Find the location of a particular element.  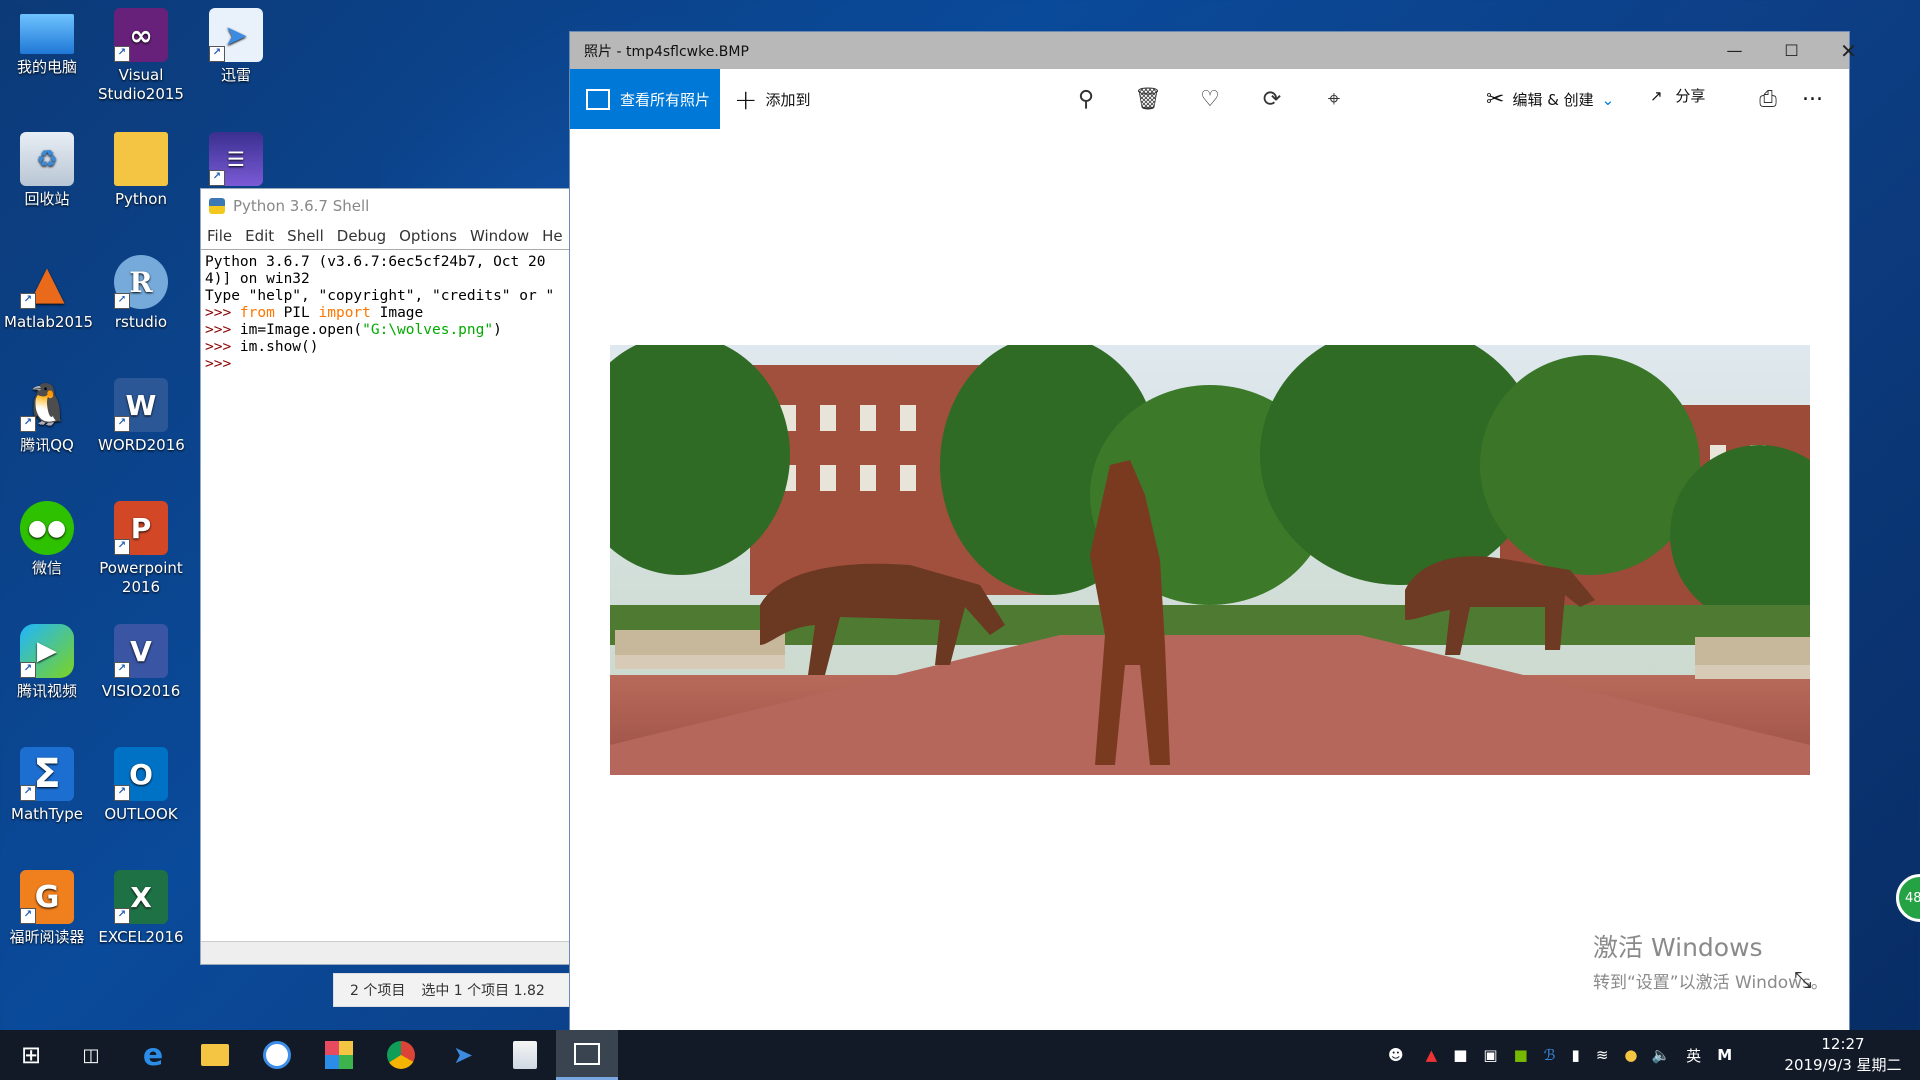

desktop-icon-python: Python is located at coordinates (141, 166).